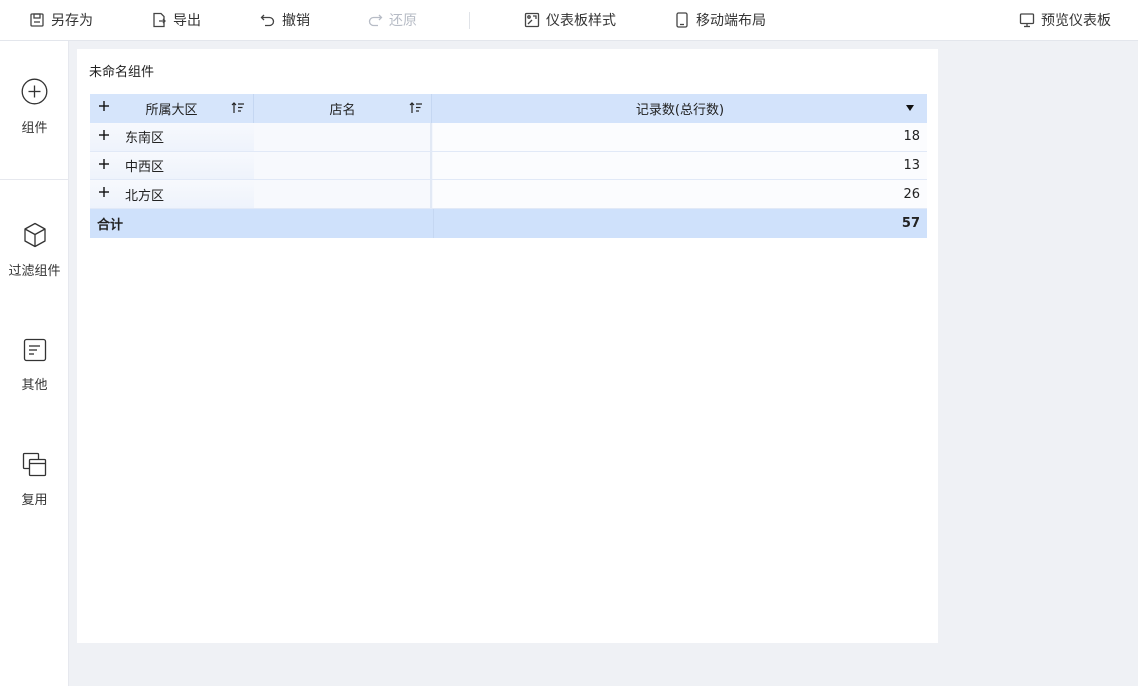 This screenshot has height=686, width=1138. Describe the element at coordinates (34, 271) in the screenshot. I see `sidebar-item-label: 过滤组件` at that location.